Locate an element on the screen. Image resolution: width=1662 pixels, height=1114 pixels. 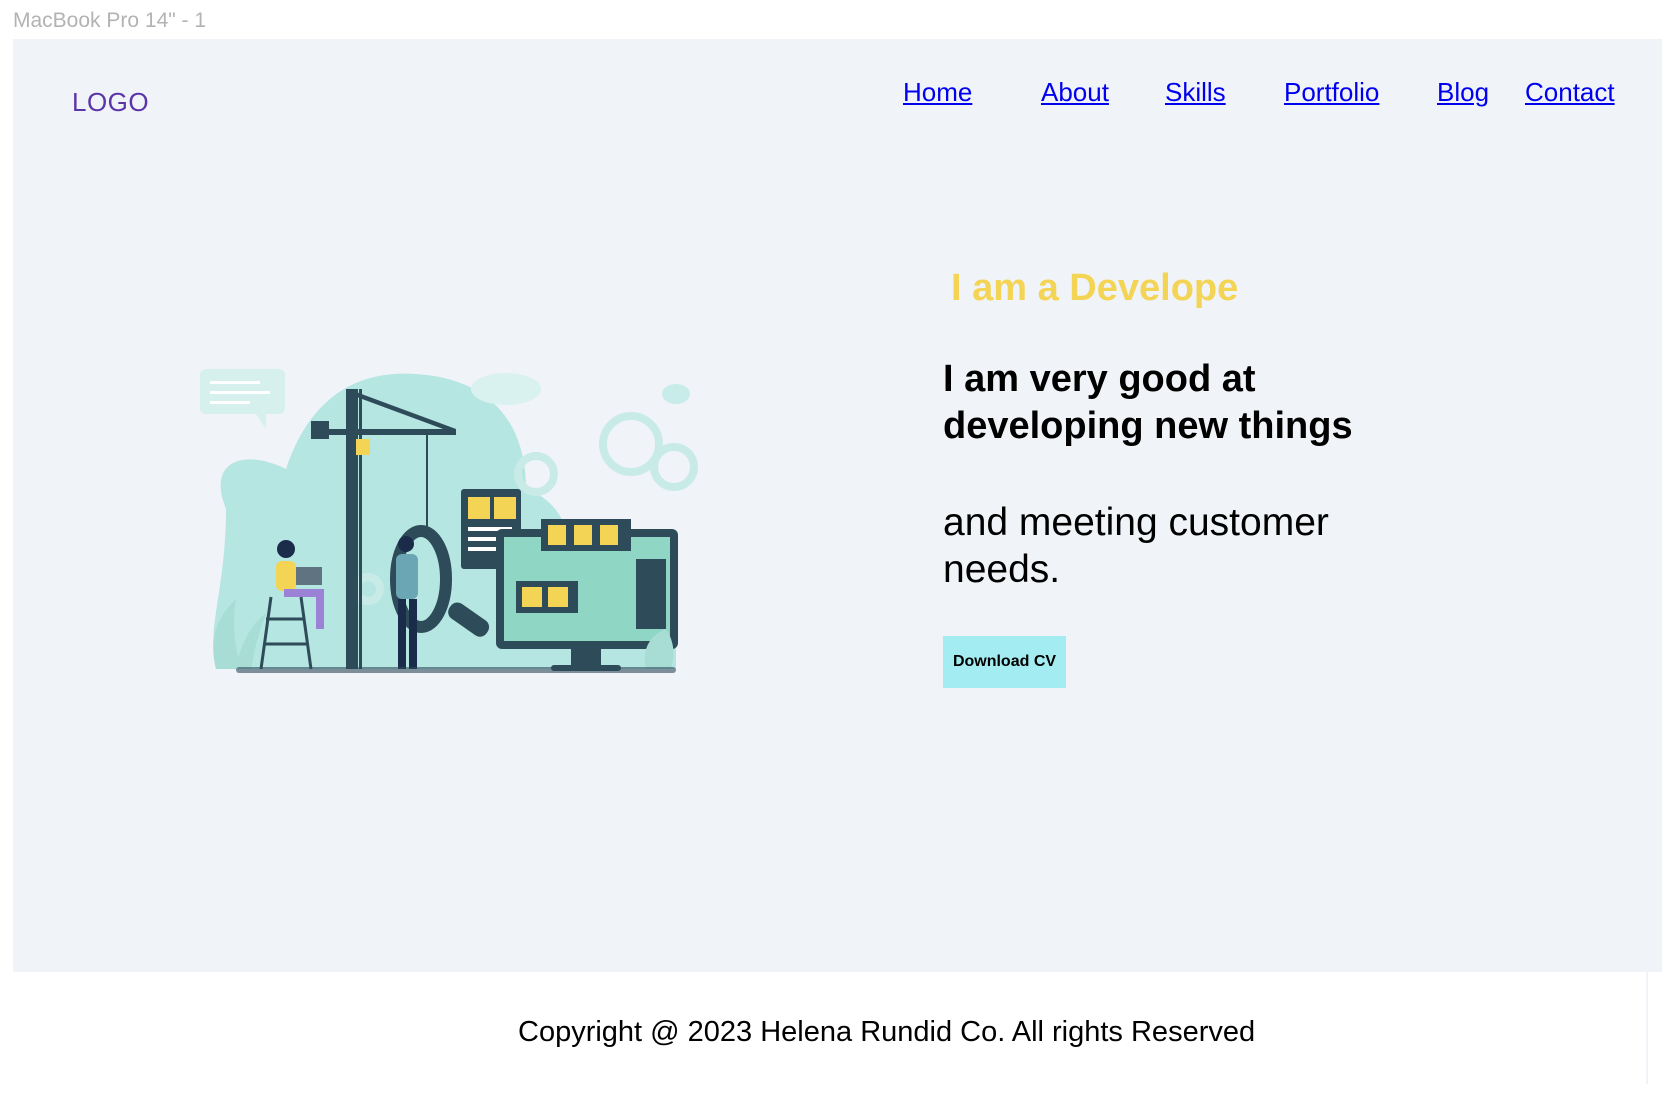
nav-skills: Skills is located at coordinates (1195, 92).